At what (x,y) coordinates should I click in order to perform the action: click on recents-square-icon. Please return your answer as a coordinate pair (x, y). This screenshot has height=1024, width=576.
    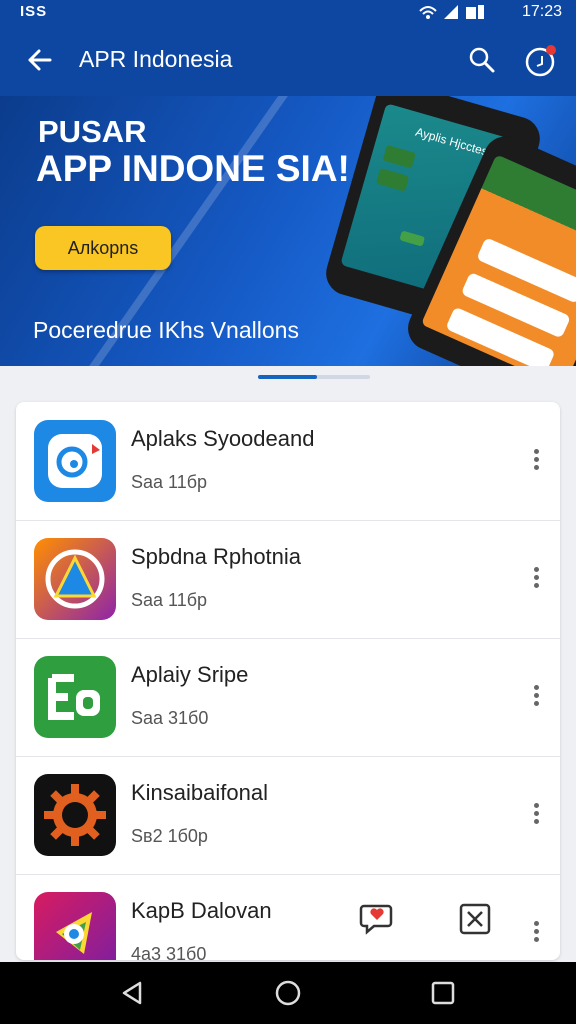
    Looking at the image, I should click on (443, 993).